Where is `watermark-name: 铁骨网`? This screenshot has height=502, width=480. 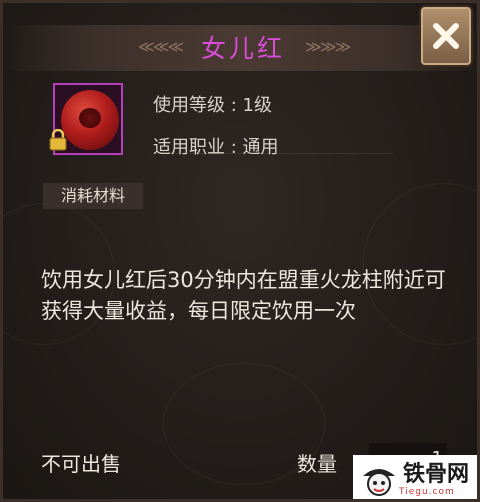
watermark-name: 铁骨网 is located at coordinates (436, 474).